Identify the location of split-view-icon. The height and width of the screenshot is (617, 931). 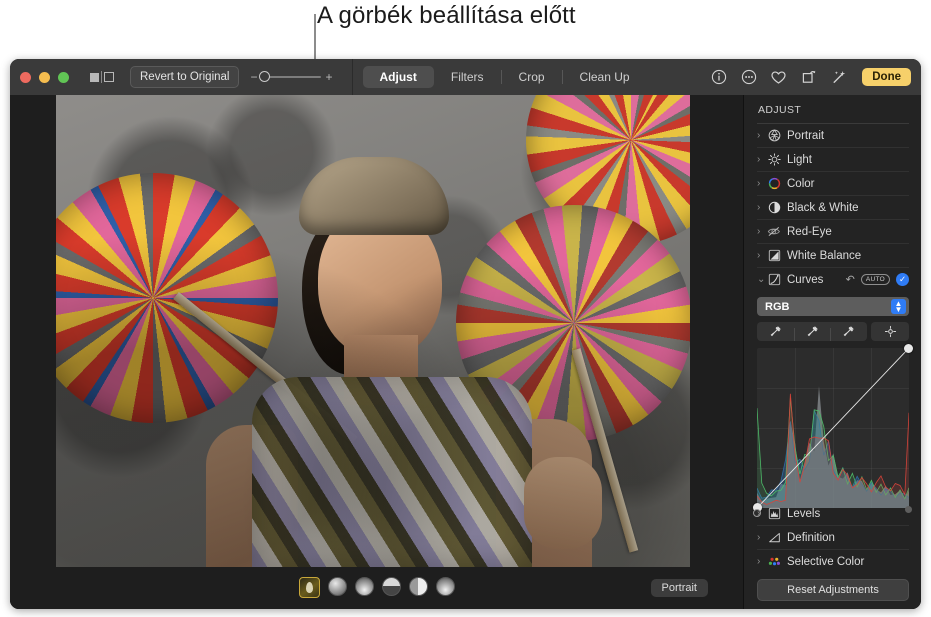
(102, 77).